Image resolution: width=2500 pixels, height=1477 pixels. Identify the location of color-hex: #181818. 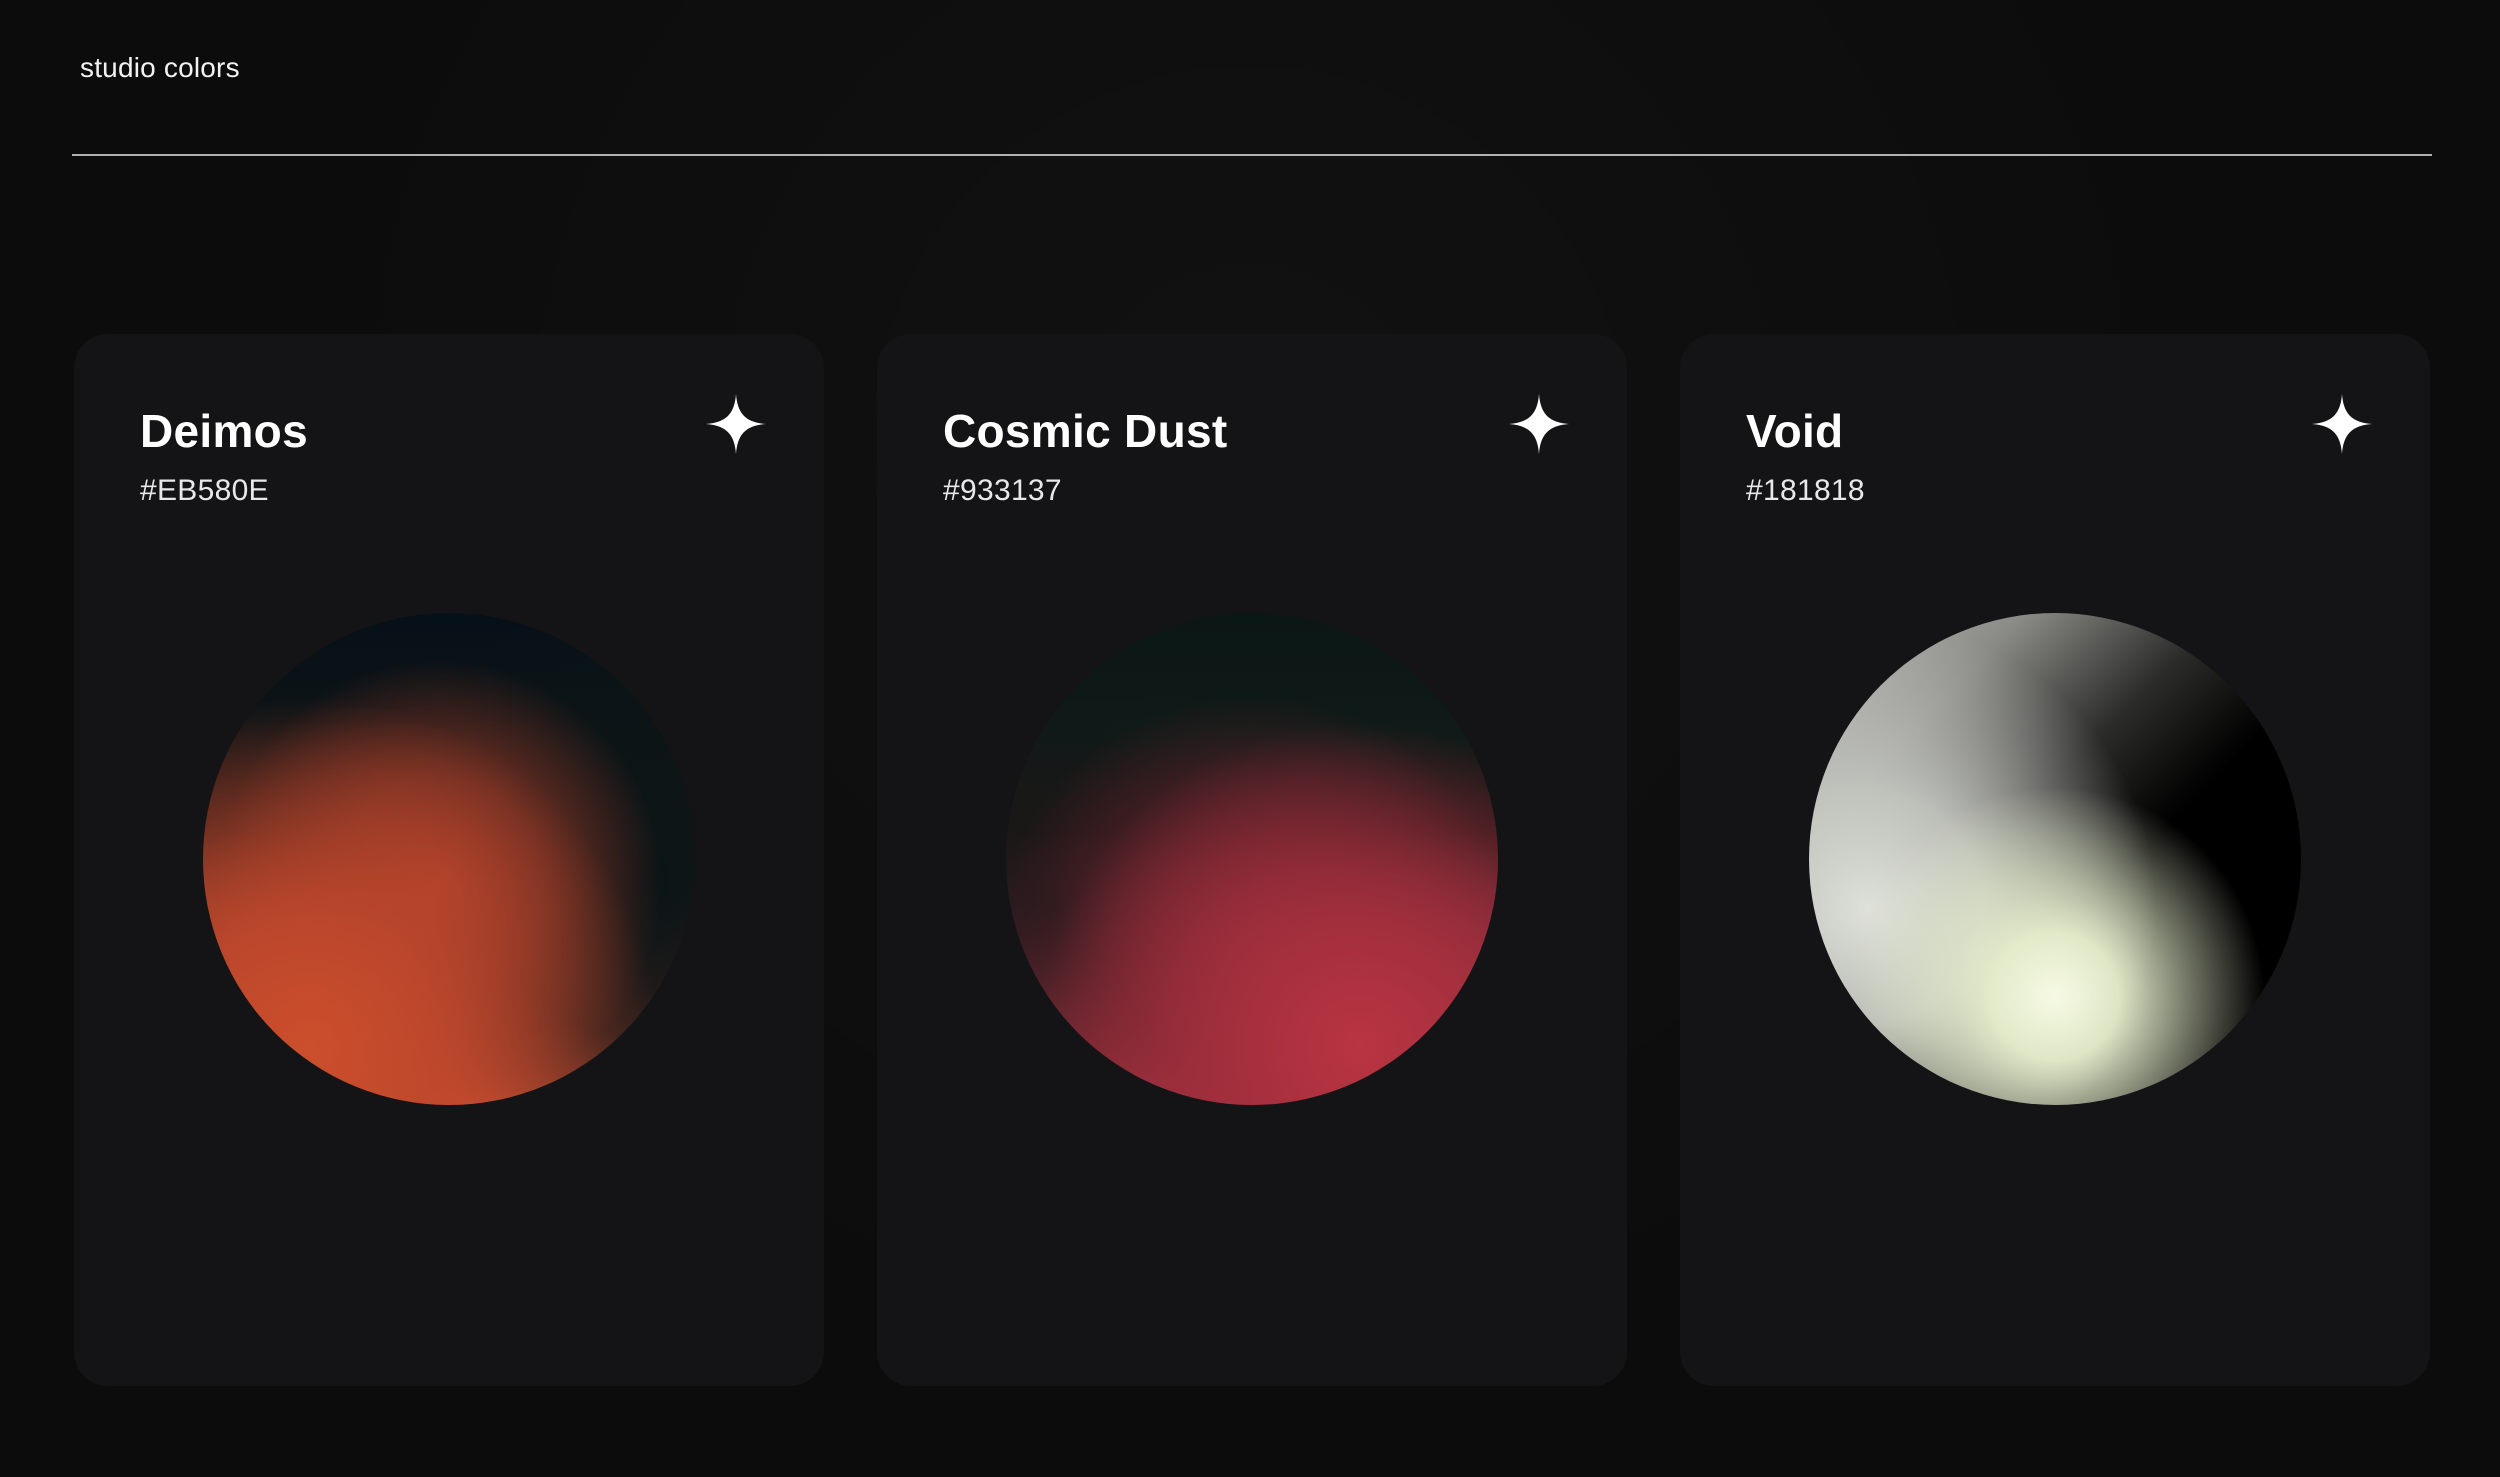
(1805, 490).